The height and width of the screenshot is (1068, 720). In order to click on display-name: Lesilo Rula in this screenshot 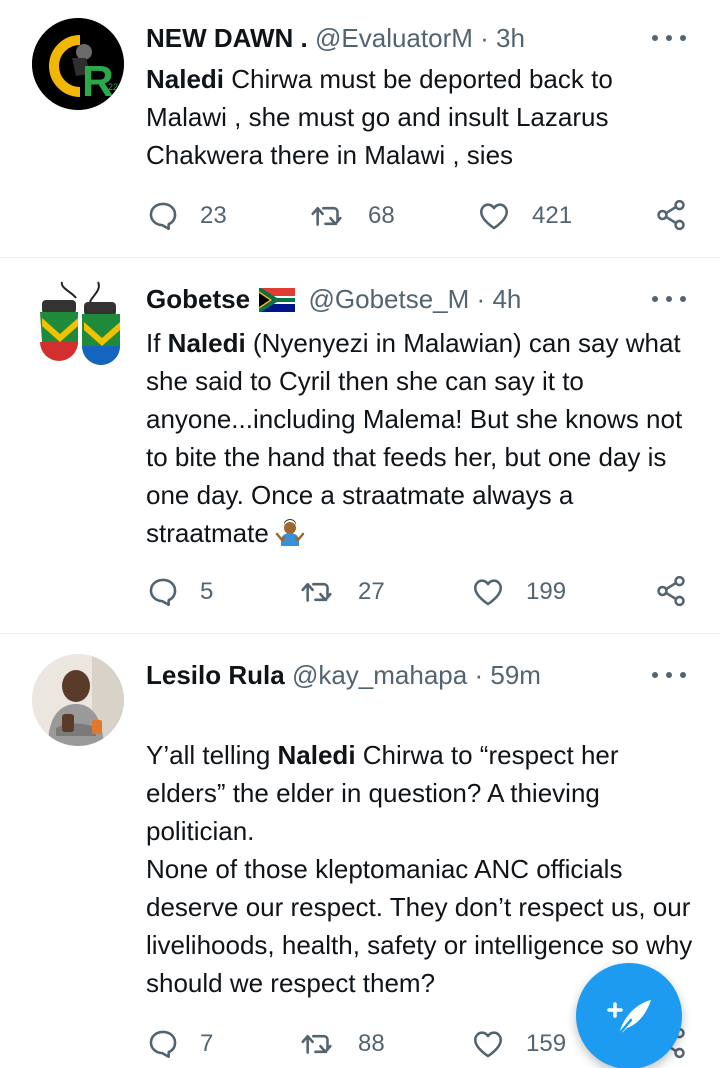, I will do `click(215, 675)`.